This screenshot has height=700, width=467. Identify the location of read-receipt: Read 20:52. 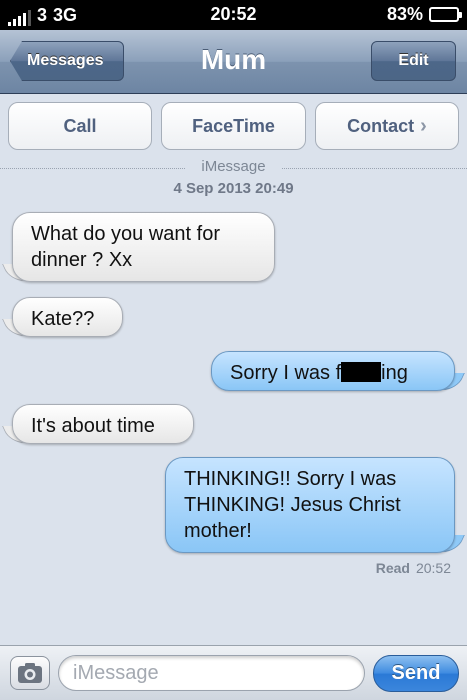
(413, 568).